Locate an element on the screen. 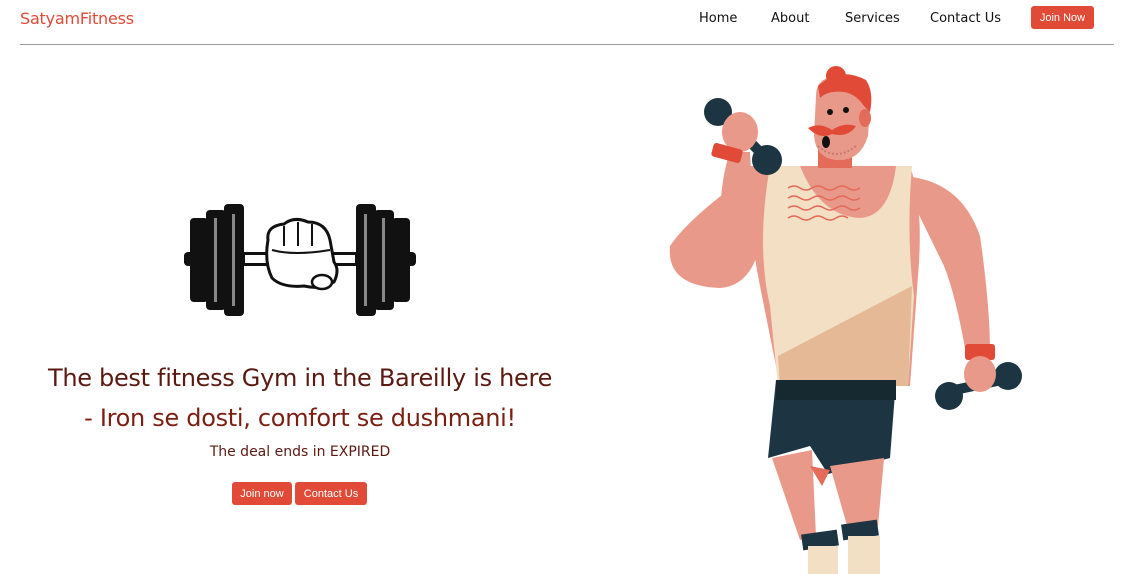 The width and height of the screenshot is (1138, 574). join-now-button: Join Now is located at coordinates (1062, 17).